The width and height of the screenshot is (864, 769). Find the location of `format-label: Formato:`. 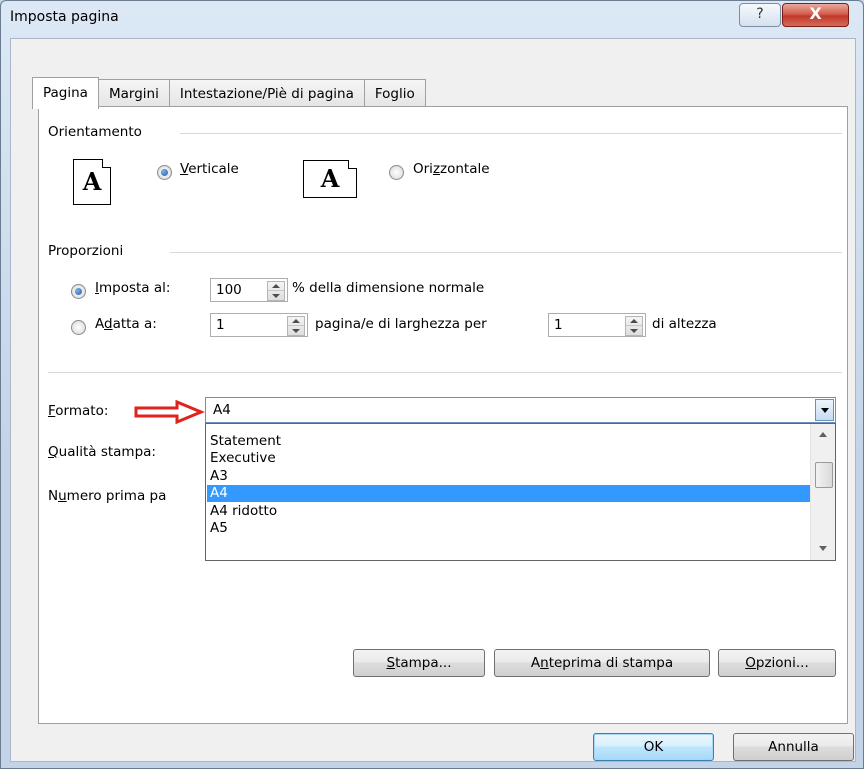

format-label: Formato: is located at coordinates (78, 411).